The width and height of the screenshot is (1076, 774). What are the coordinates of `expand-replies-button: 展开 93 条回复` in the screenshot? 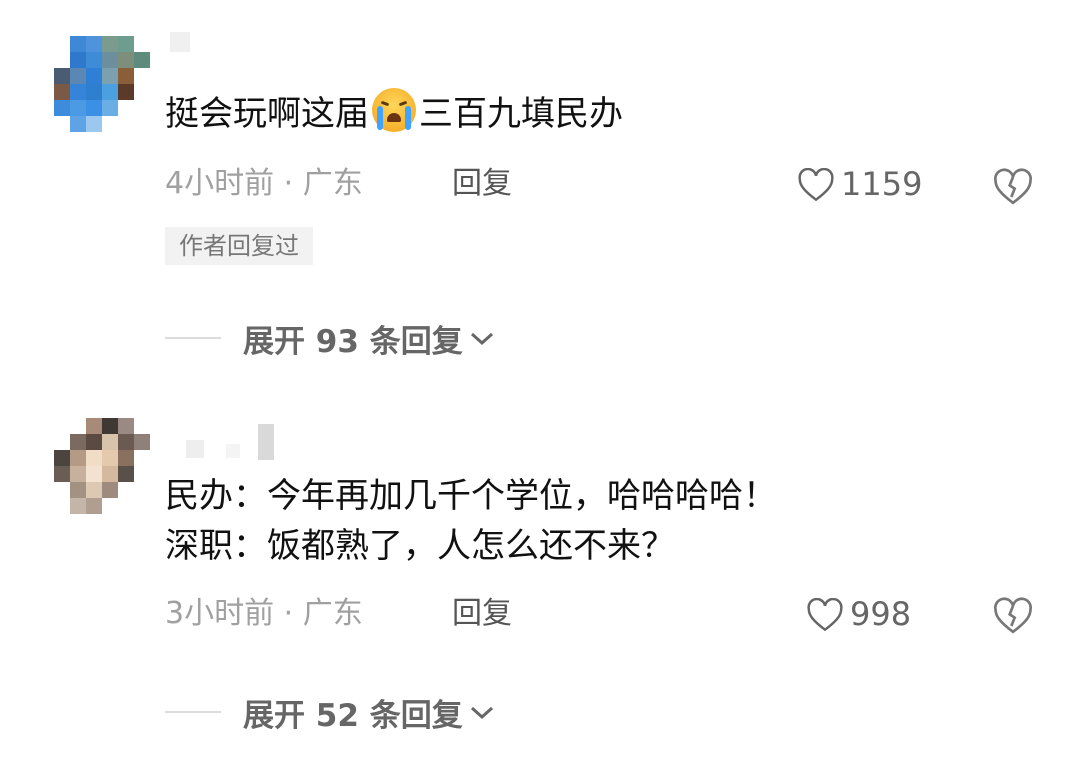 It's located at (330, 338).